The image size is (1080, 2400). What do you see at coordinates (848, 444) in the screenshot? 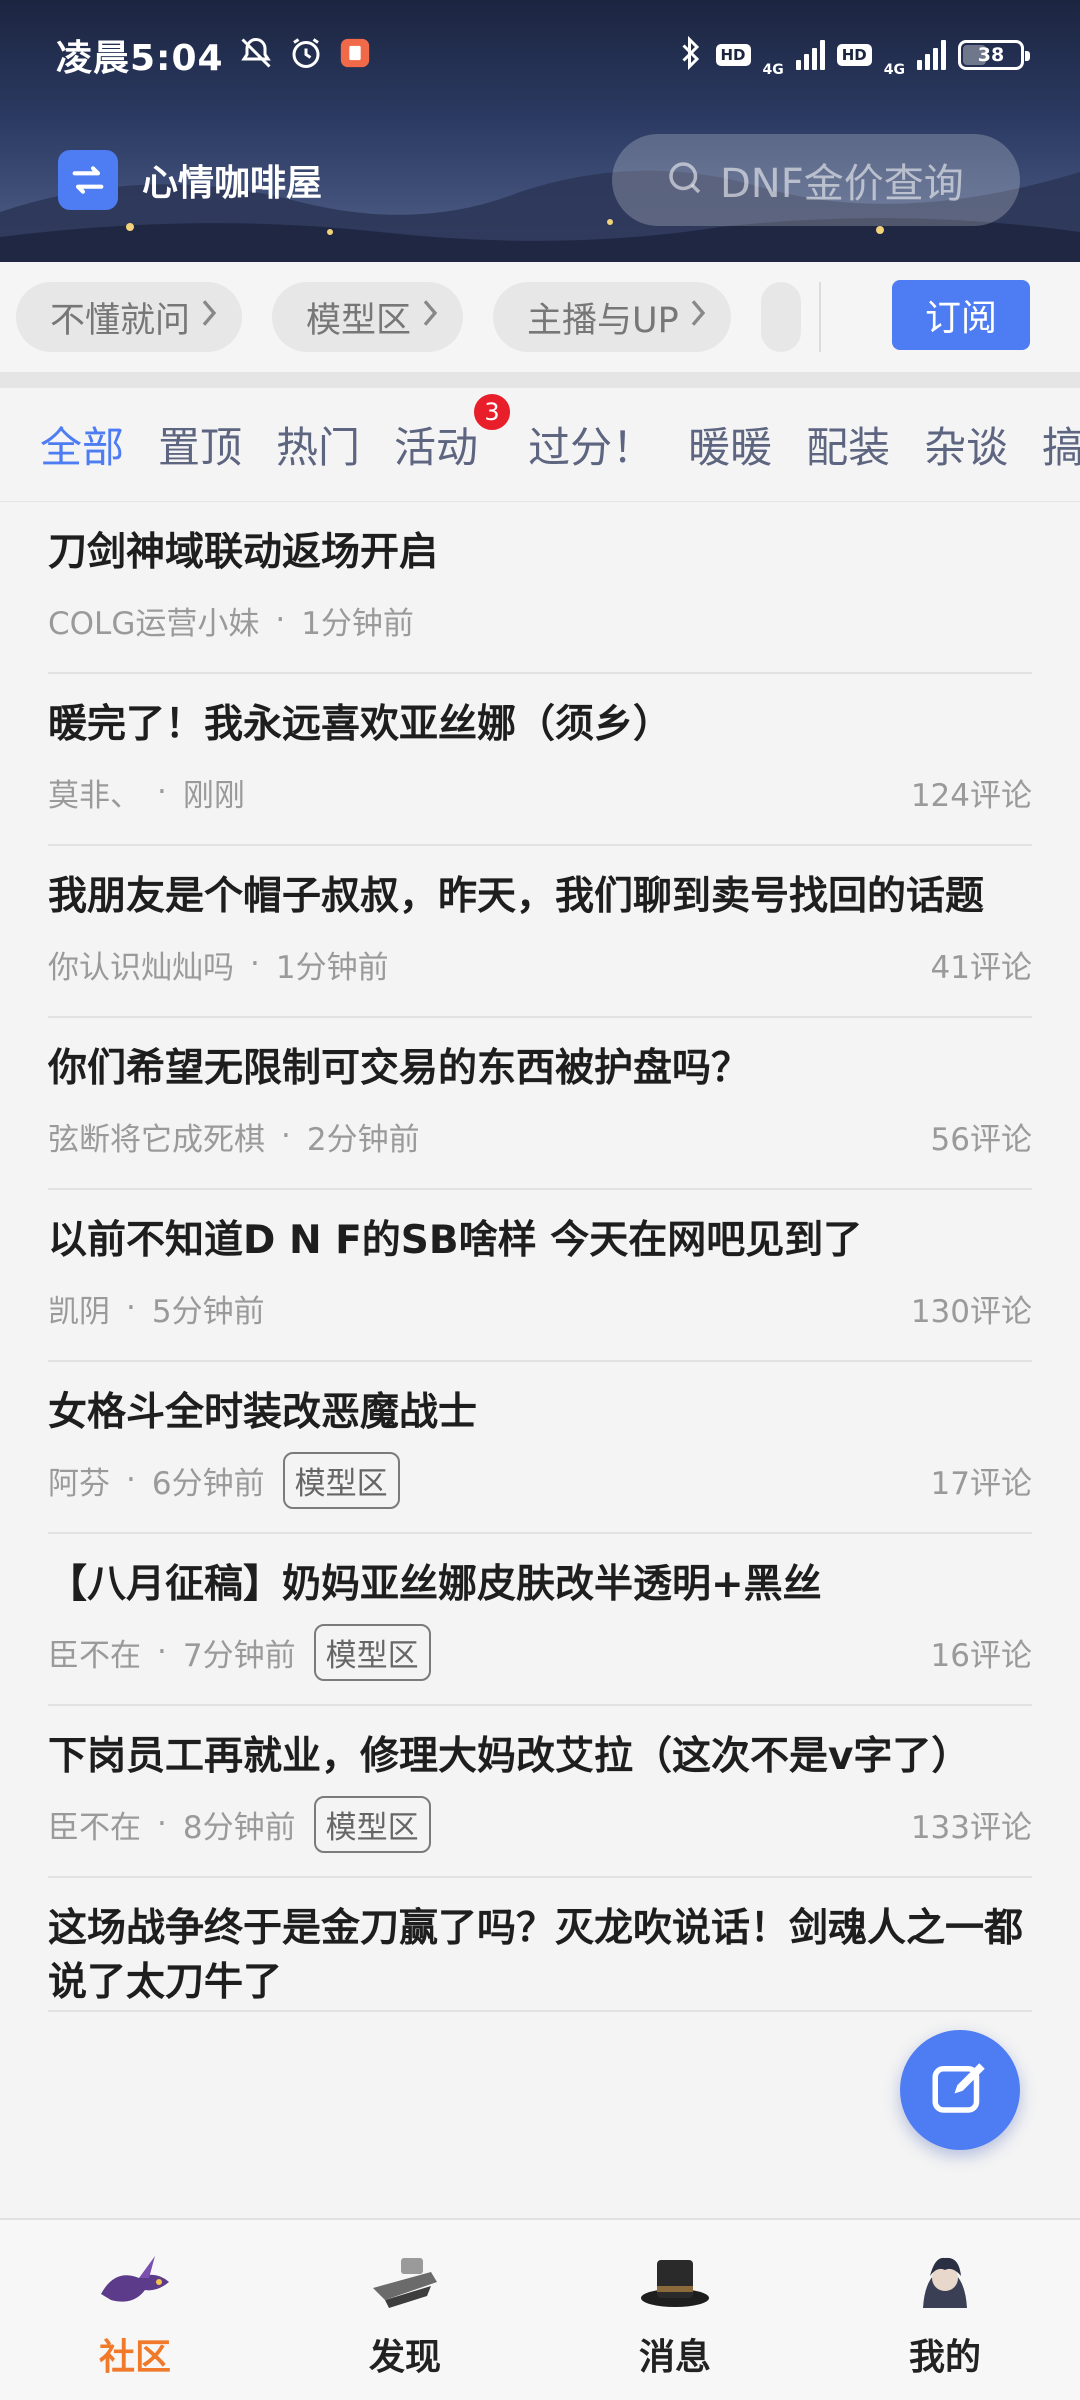
I see `tab-builds: 配装` at bounding box center [848, 444].